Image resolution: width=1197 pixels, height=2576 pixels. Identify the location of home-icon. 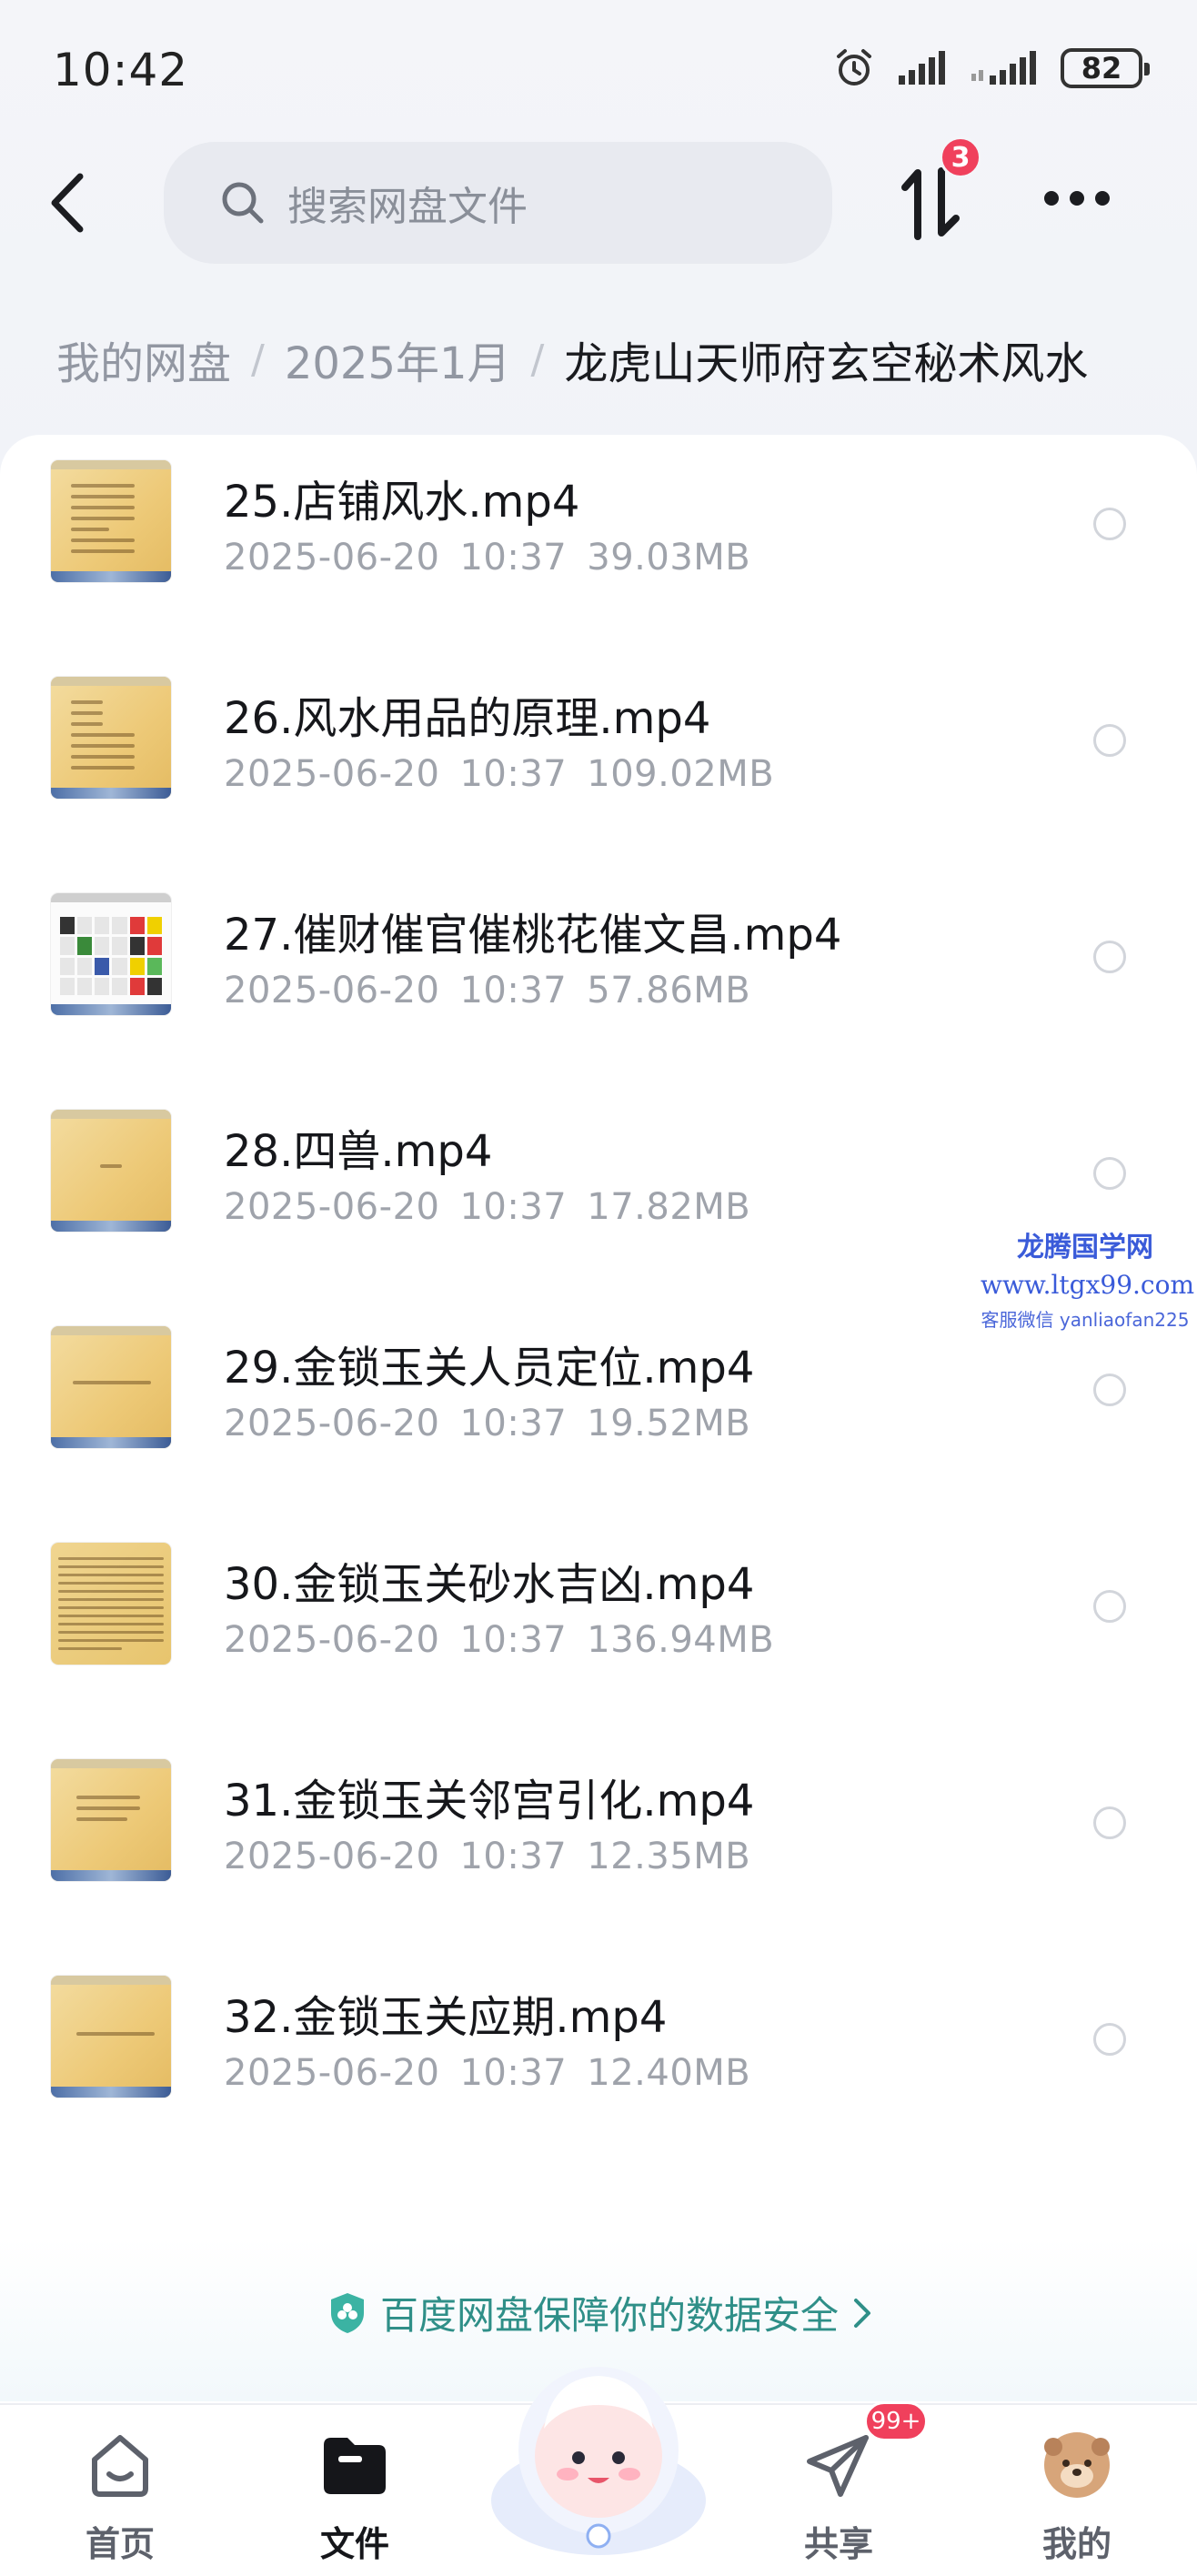
(120, 2466).